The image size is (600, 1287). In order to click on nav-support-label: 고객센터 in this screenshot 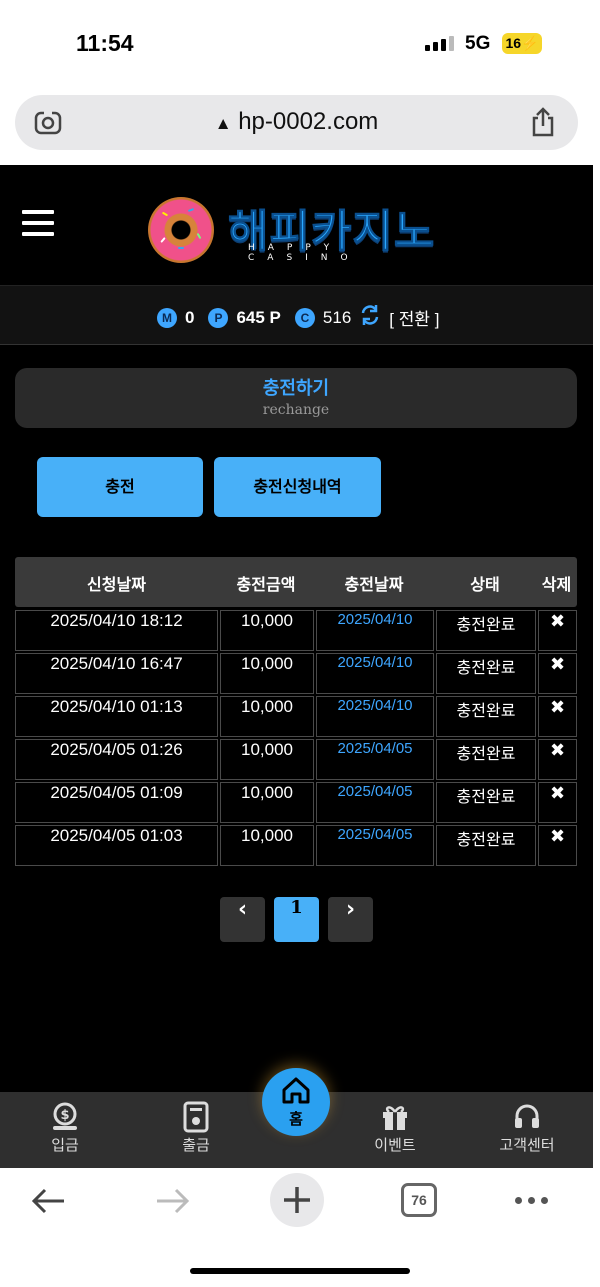, I will do `click(527, 1145)`.